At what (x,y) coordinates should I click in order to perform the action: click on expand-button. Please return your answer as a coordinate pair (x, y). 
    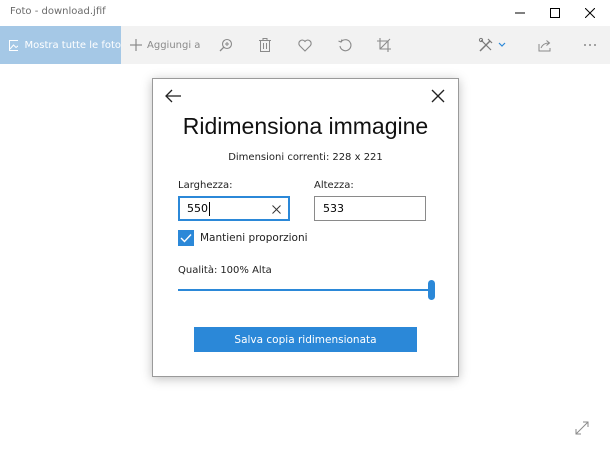
    Looking at the image, I should click on (582, 428).